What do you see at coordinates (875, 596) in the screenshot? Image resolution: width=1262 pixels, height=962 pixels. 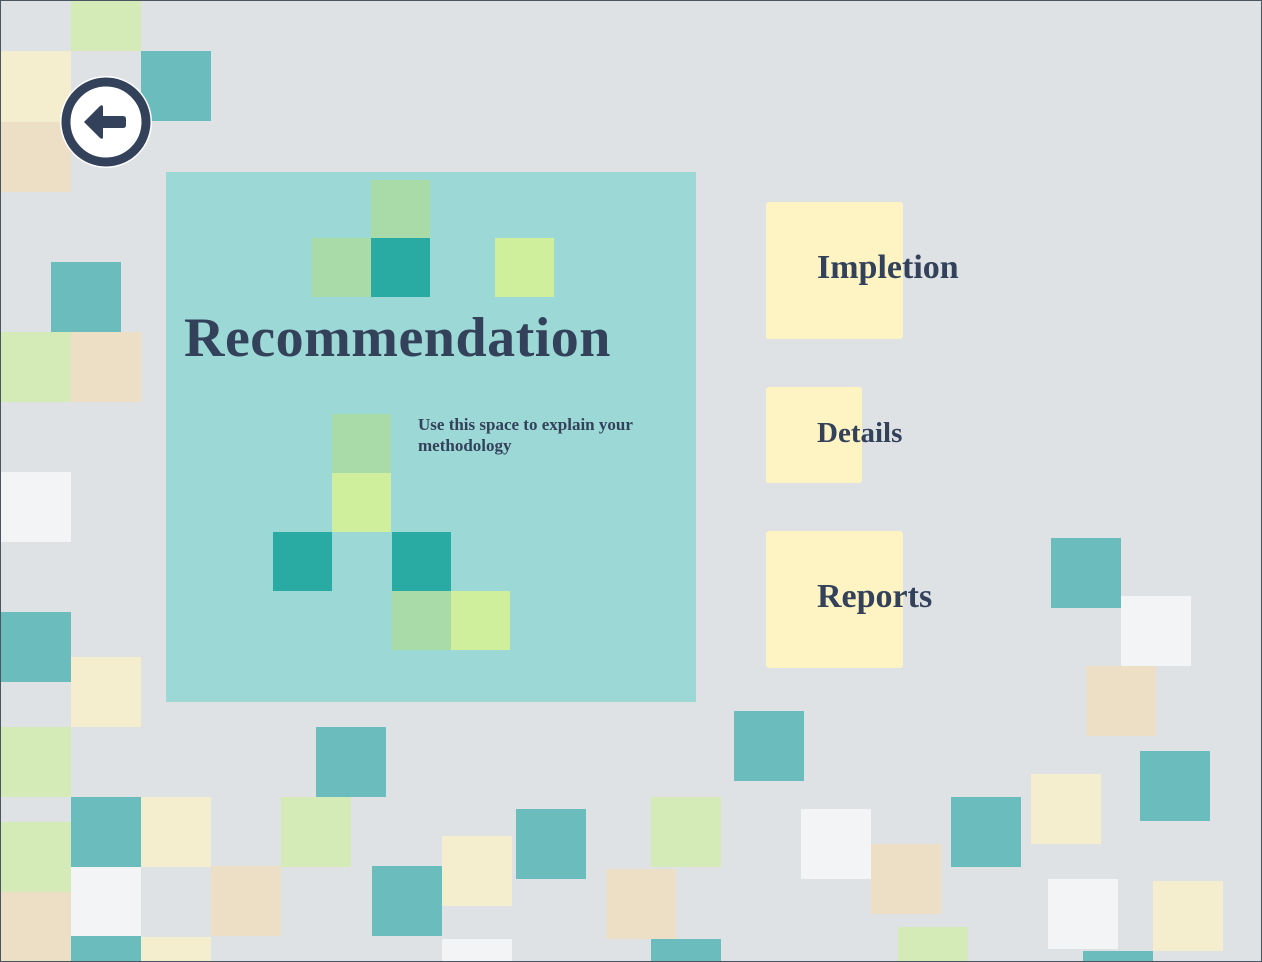 I see `nav-item-label: Reports` at bounding box center [875, 596].